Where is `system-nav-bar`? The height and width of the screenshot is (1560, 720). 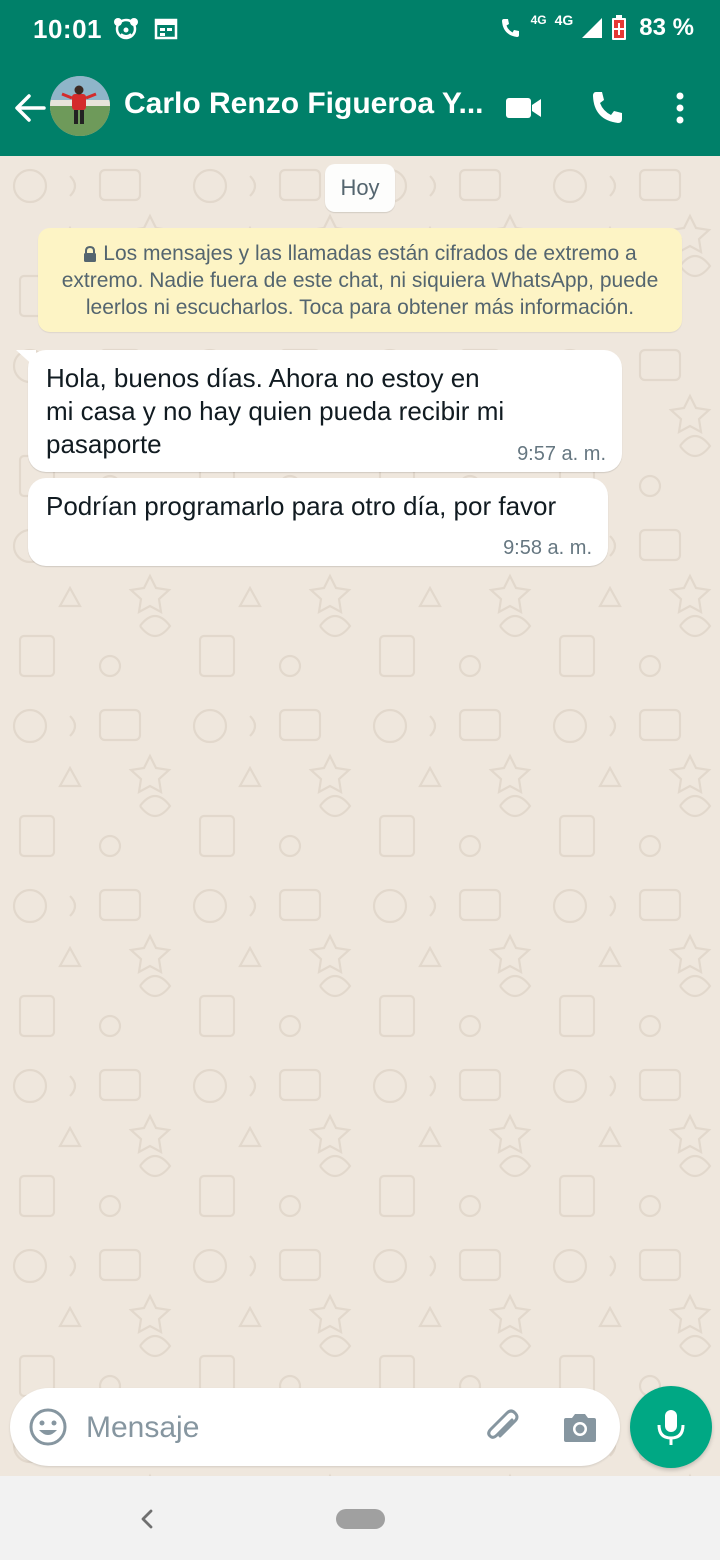
system-nav-bar is located at coordinates (360, 1518).